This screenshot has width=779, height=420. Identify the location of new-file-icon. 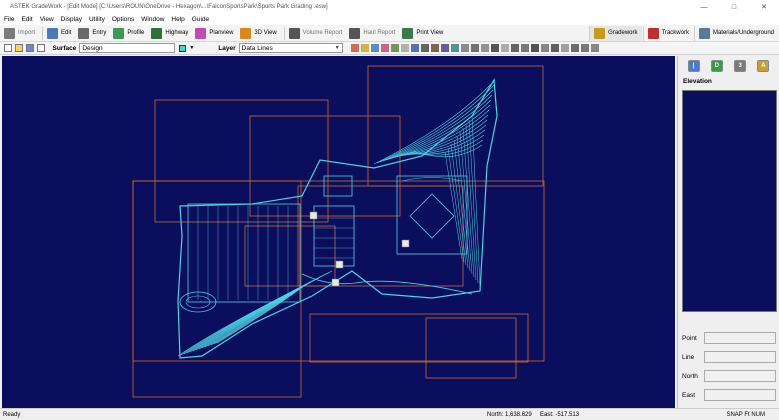
(8, 48).